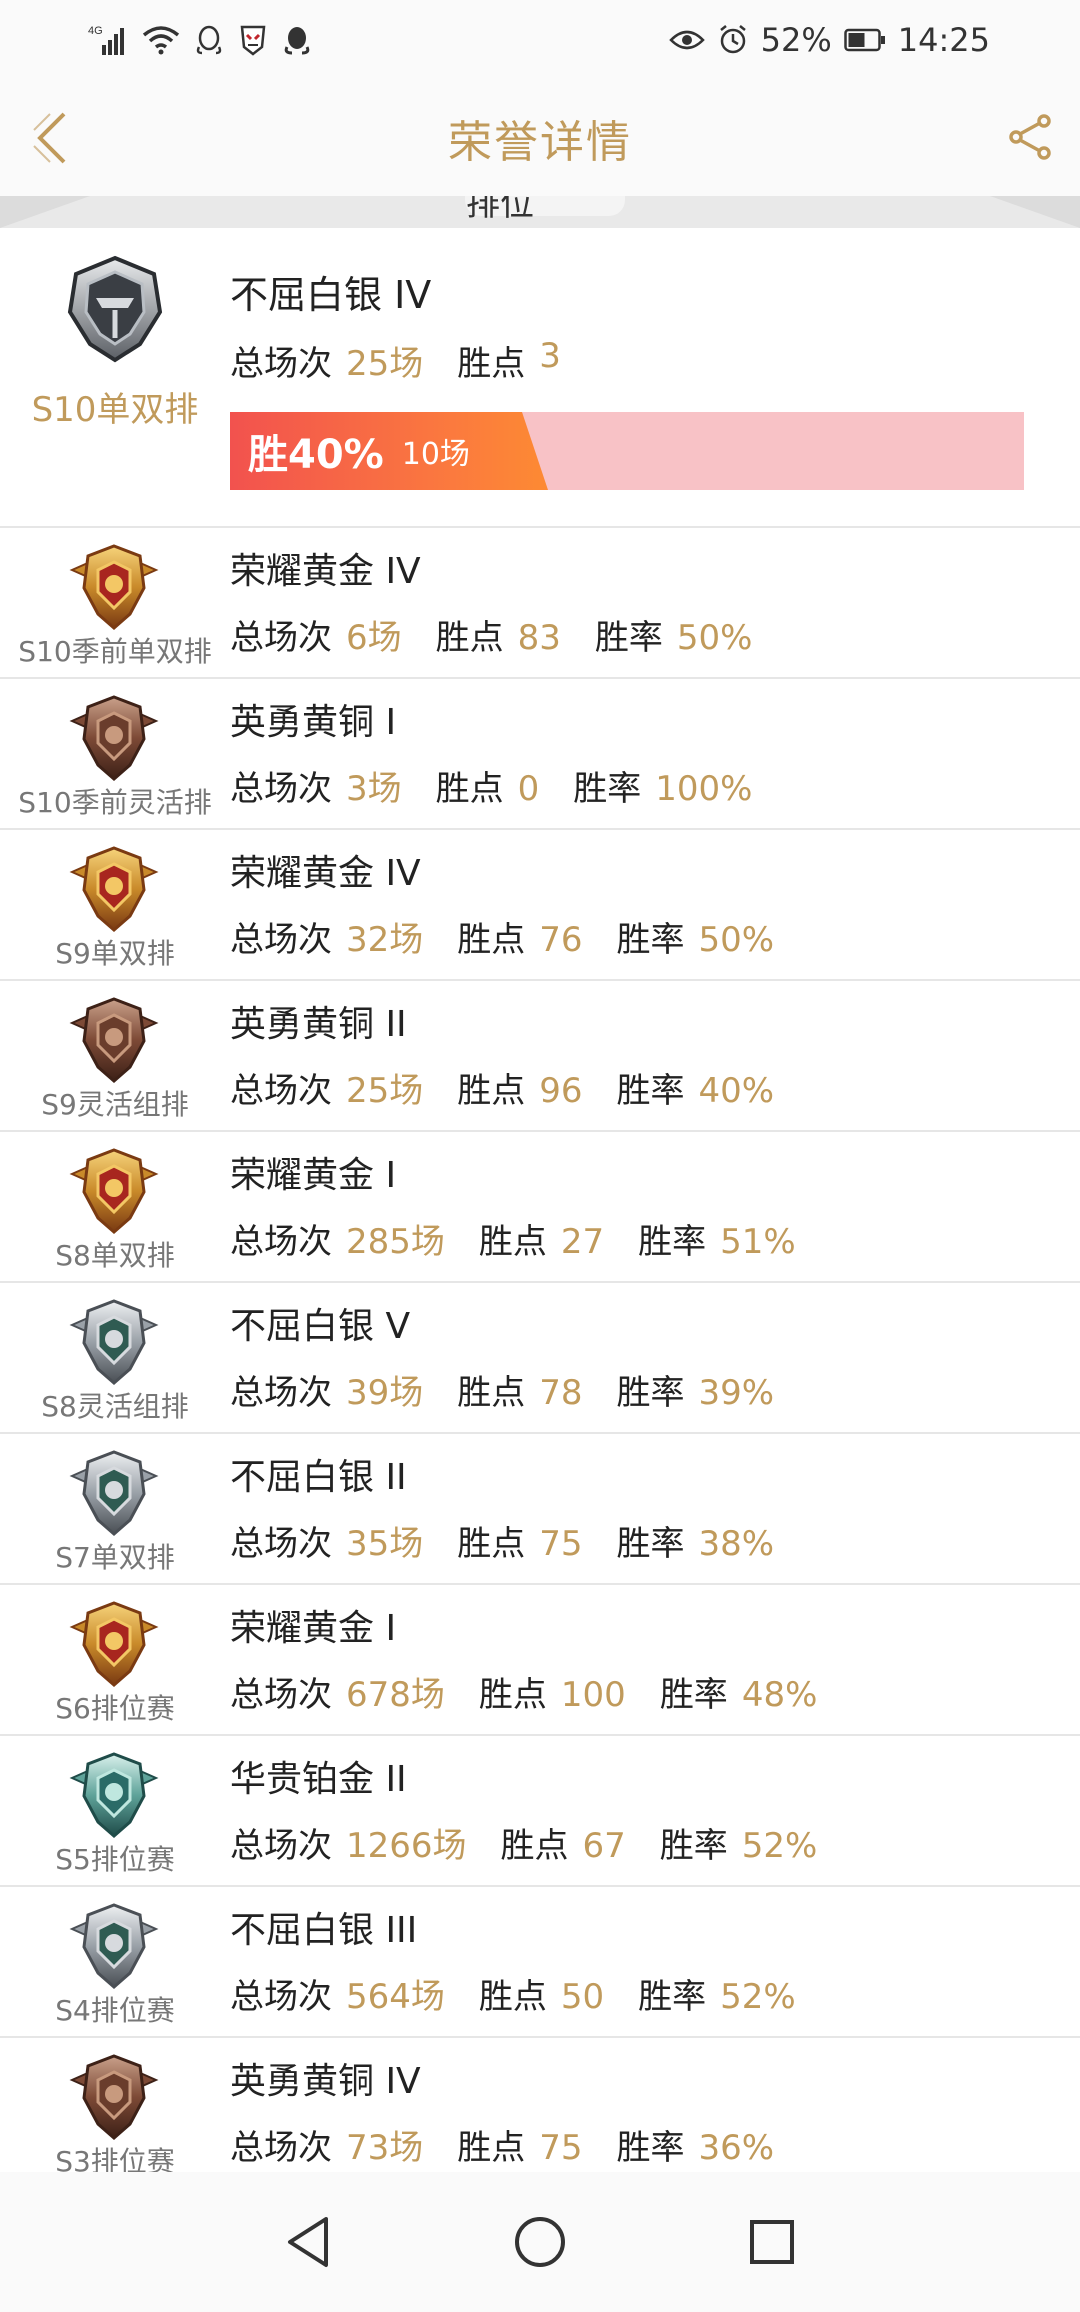  Describe the element at coordinates (115, 1708) in the screenshot. I see `history-season-name: S6排位赛` at that location.